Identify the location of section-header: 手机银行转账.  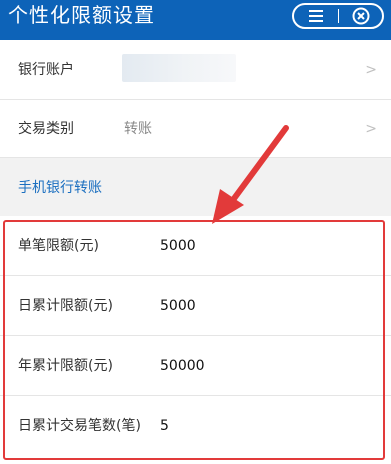
(195, 187).